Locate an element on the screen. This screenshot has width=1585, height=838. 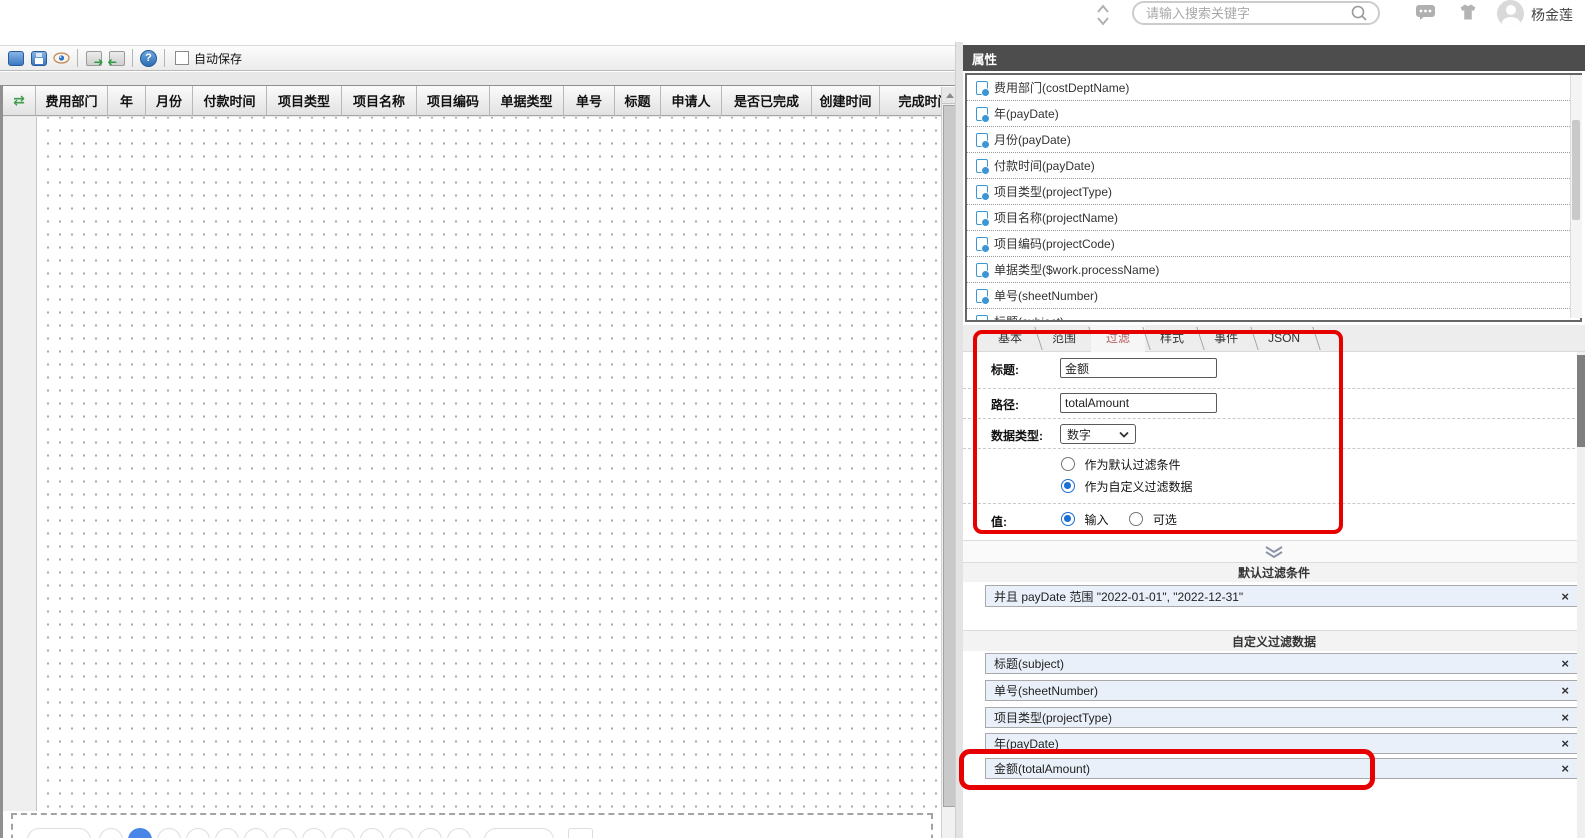
radio-value-input is located at coordinates (1068, 519).